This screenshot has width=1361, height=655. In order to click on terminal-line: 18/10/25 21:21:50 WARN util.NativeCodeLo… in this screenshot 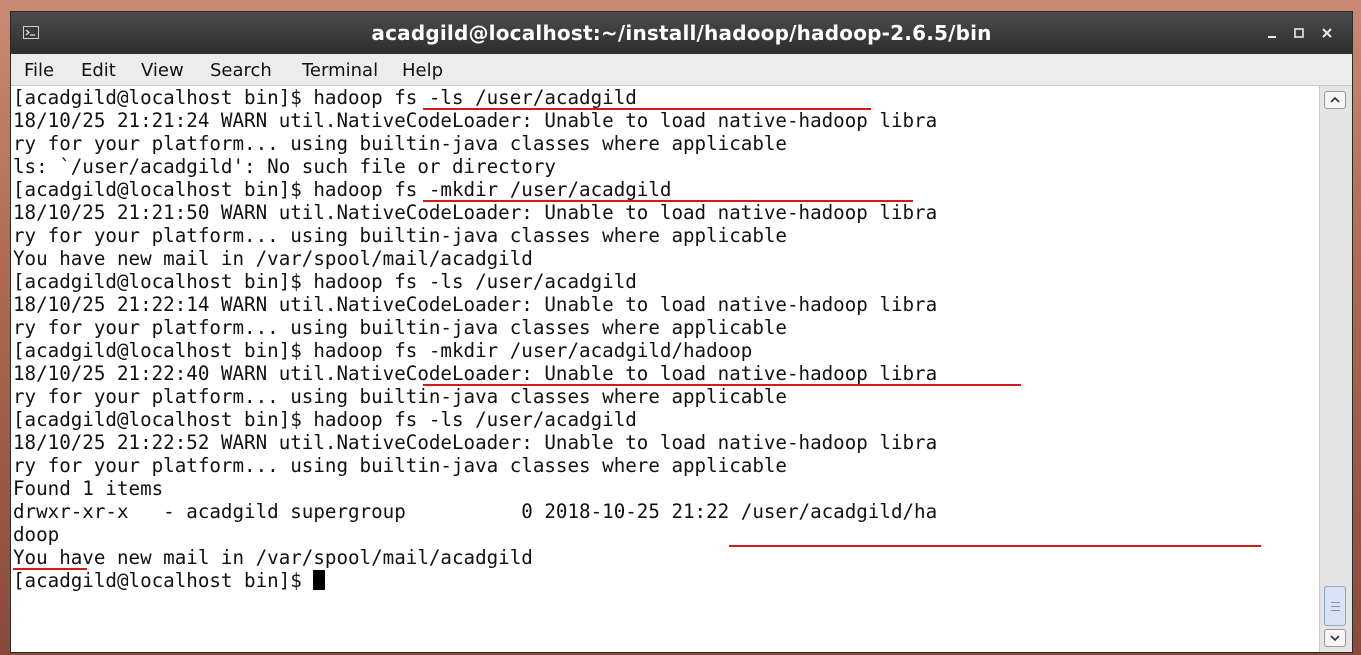, I will do `click(475, 212)`.